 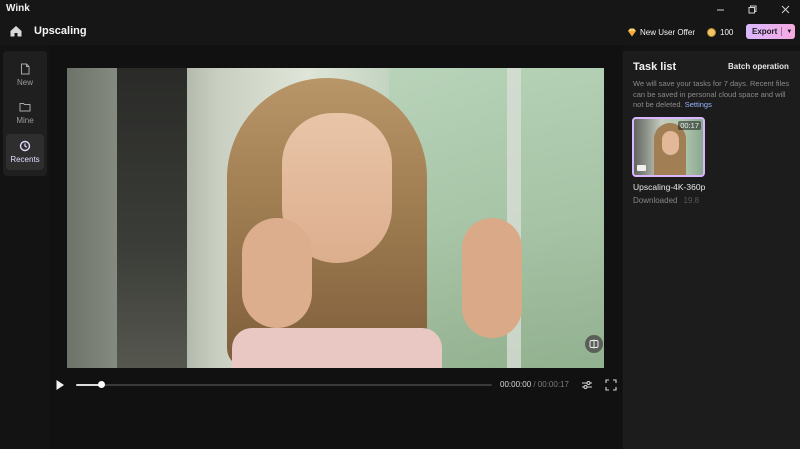 I want to click on history-icon, so click(x=25, y=146).